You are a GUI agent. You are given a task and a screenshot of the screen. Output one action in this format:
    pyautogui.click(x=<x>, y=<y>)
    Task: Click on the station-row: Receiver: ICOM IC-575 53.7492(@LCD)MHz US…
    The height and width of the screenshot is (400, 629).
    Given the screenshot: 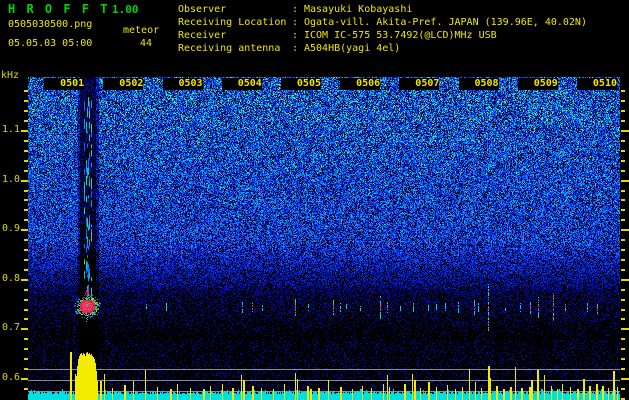 What is the action you would take?
    pyautogui.click(x=382, y=35)
    